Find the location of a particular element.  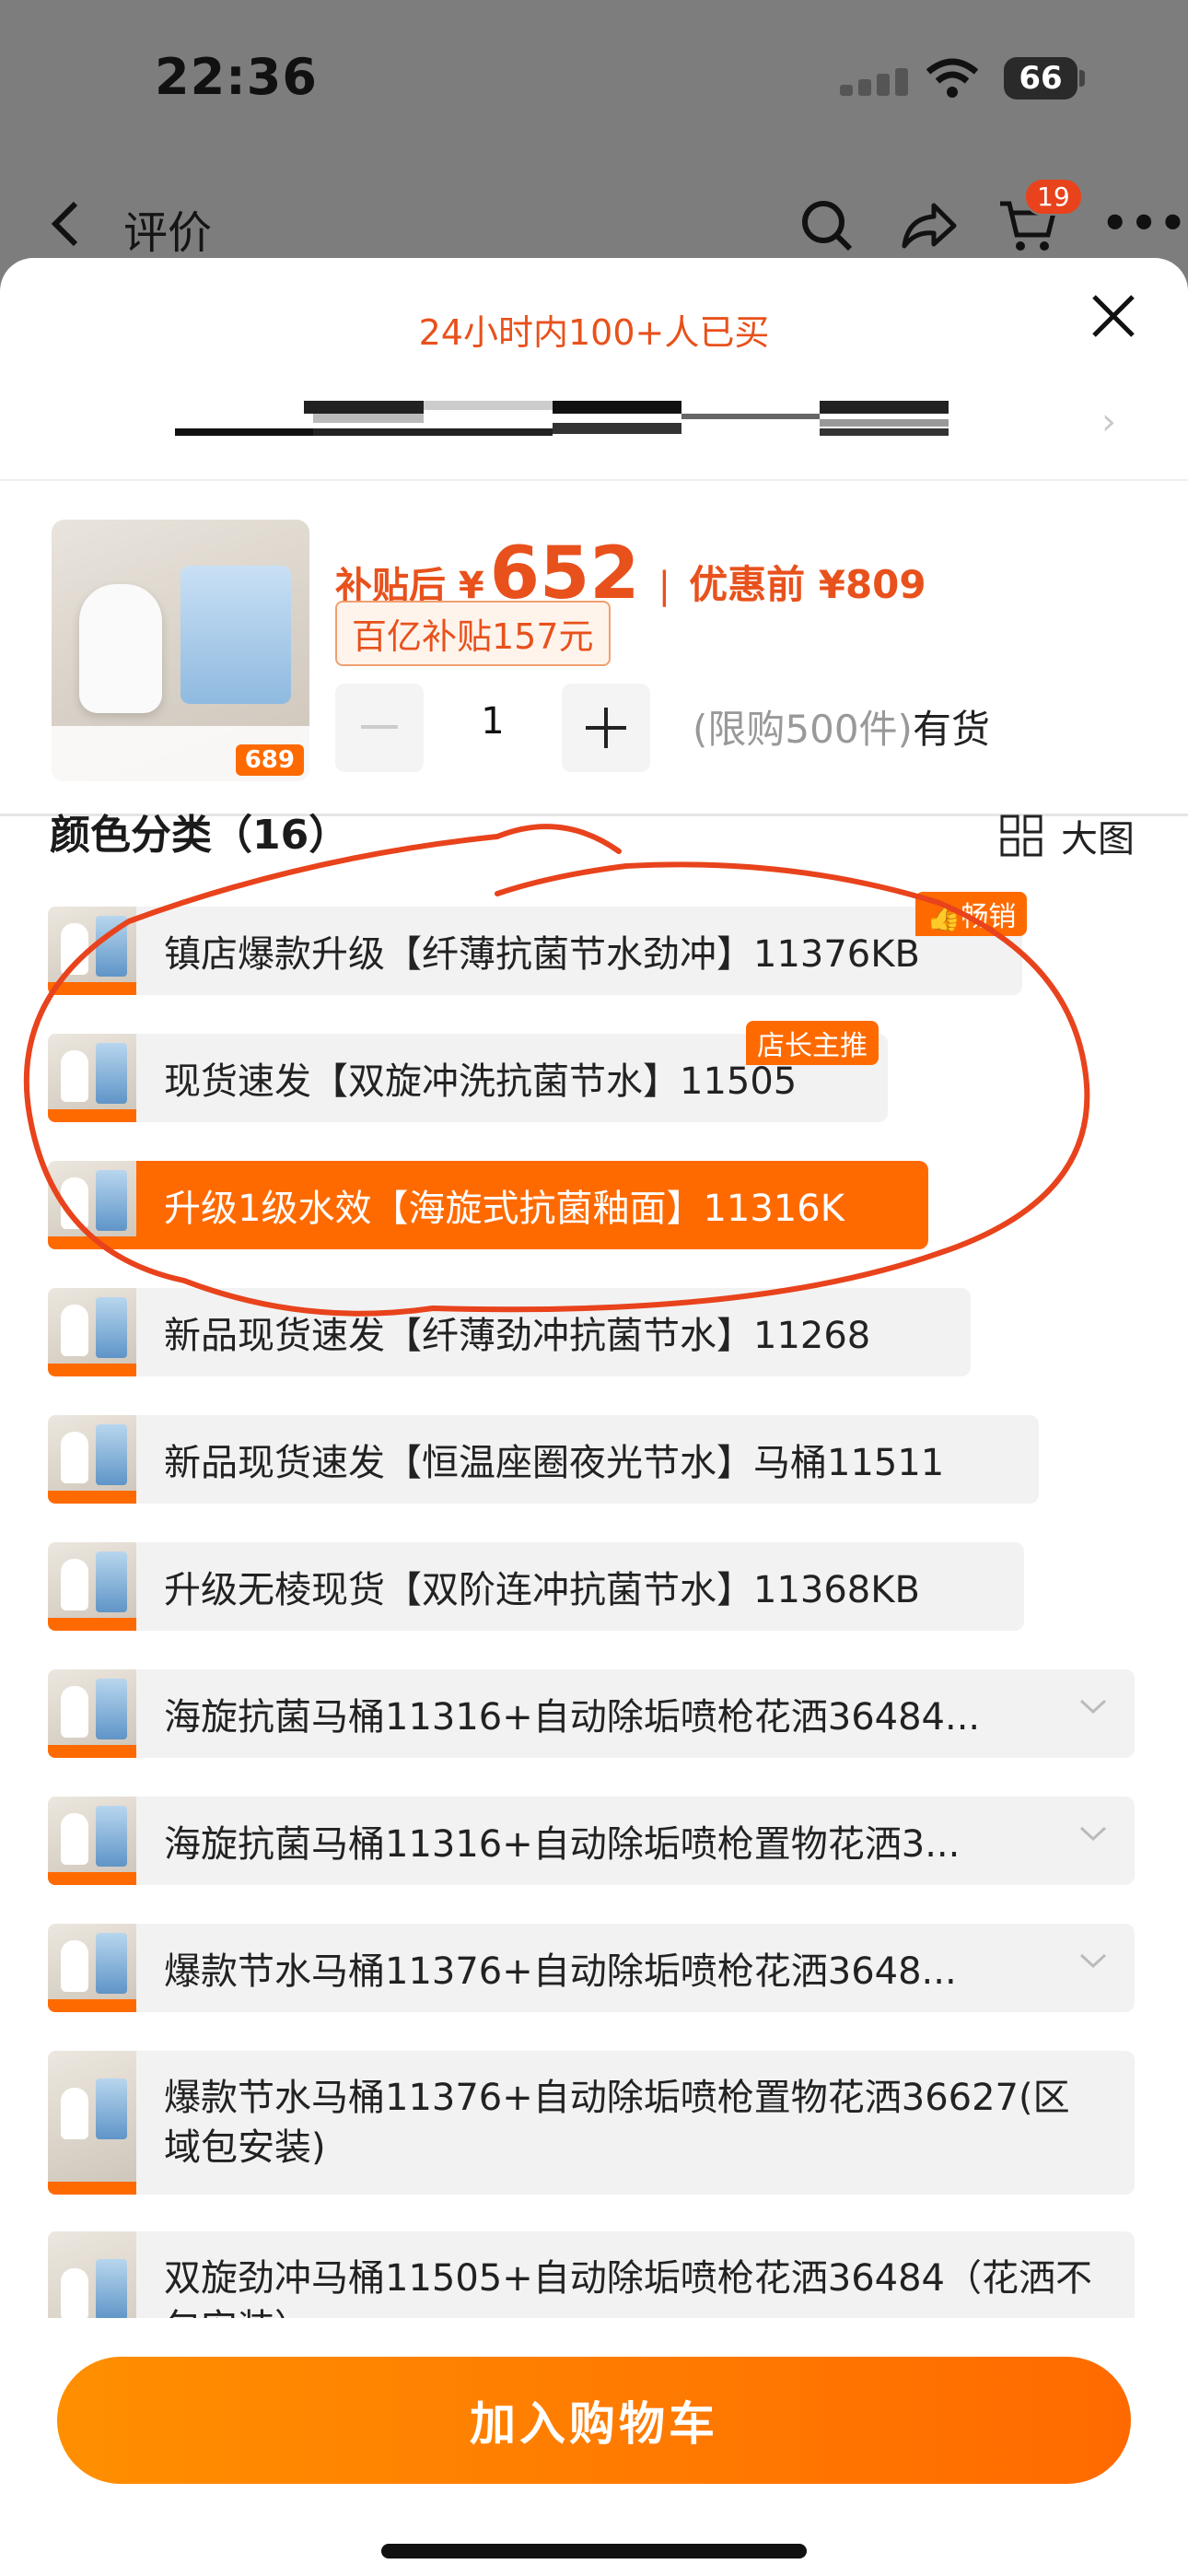

image-strip-placeholder is located at coordinates (617, 428).